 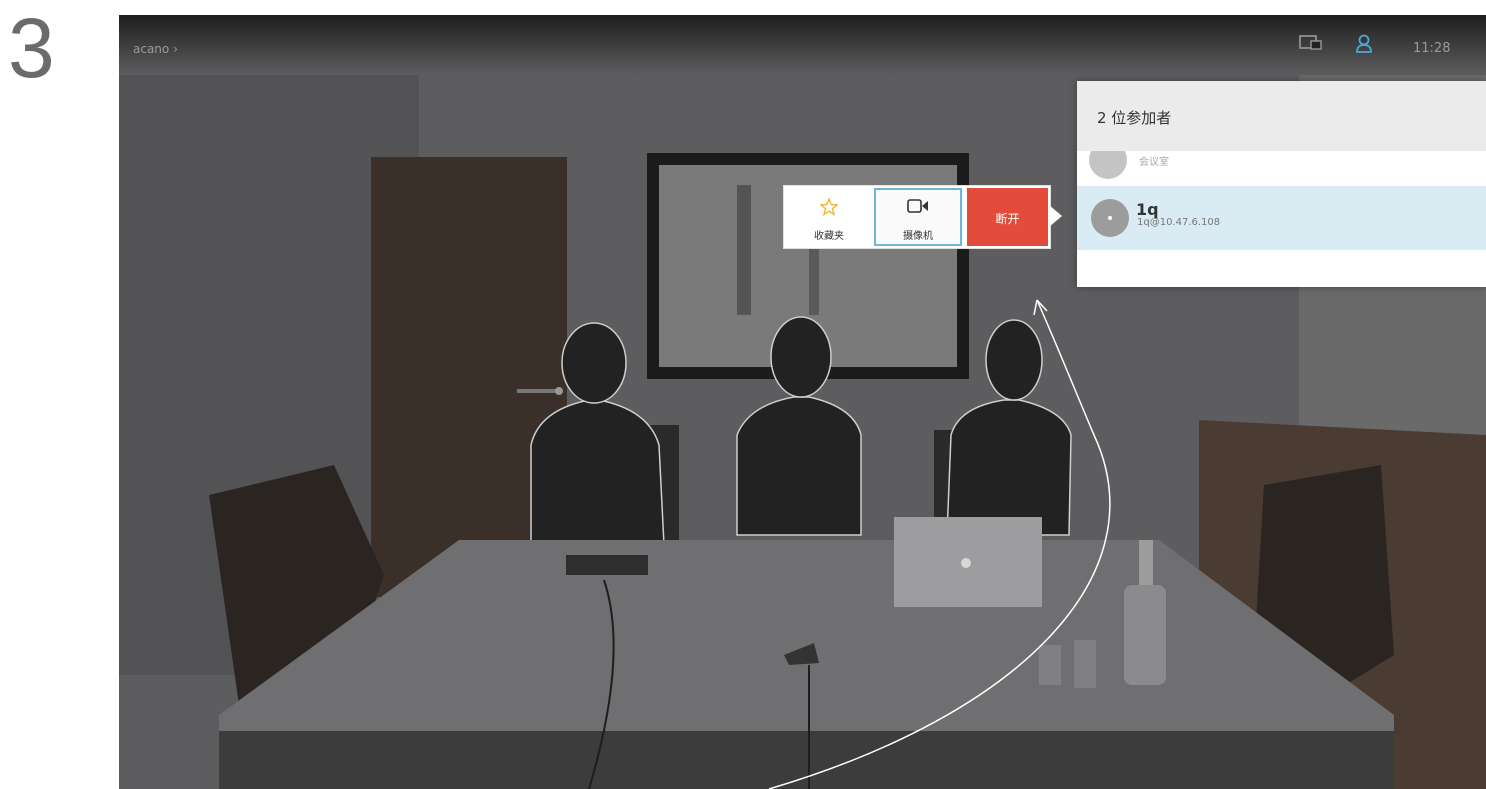 I want to click on step-number: 3, so click(x=31, y=48).